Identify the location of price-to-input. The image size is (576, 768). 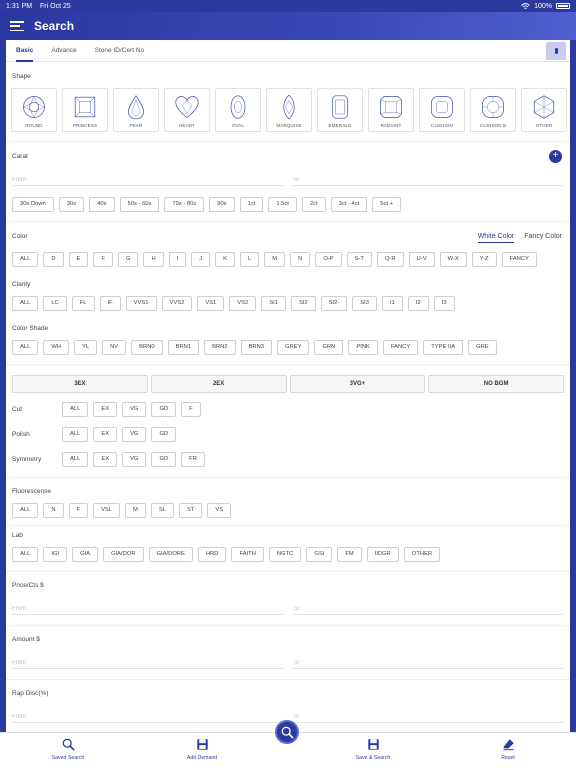
(428, 609).